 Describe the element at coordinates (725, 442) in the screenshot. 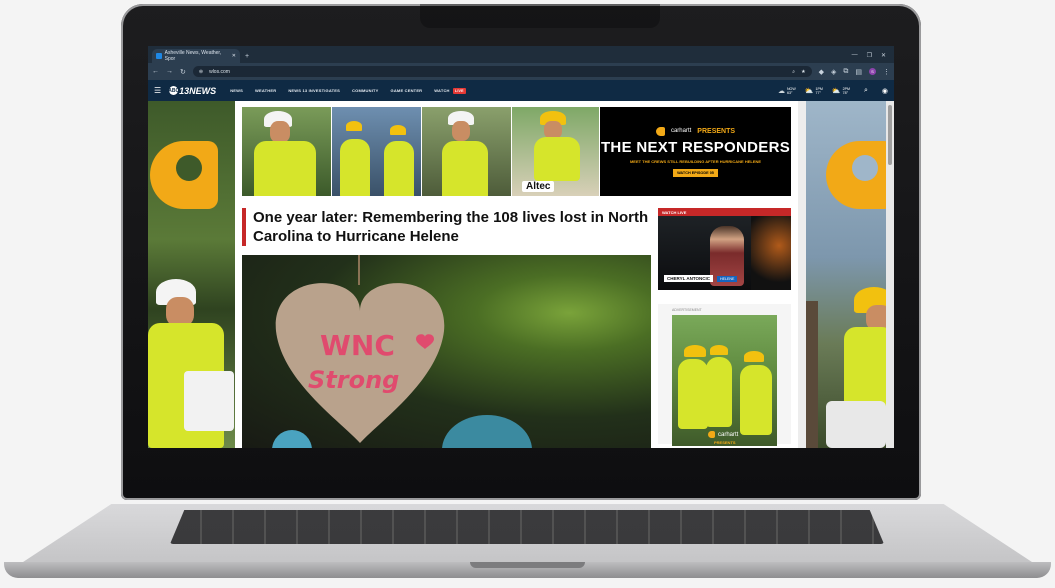

I see `ad-presents: PRESENTS` at that location.